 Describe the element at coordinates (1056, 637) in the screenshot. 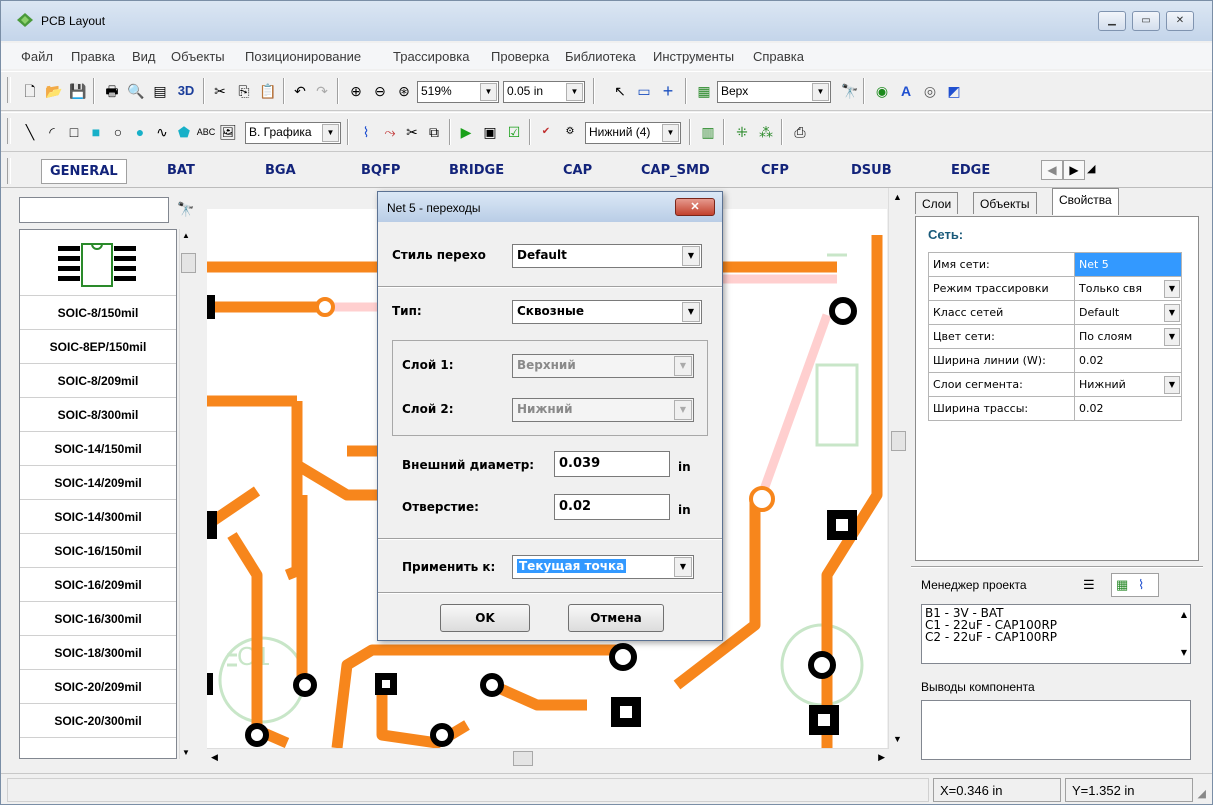

I see `list-item: C2 - 22uF - CAP100RP` at that location.